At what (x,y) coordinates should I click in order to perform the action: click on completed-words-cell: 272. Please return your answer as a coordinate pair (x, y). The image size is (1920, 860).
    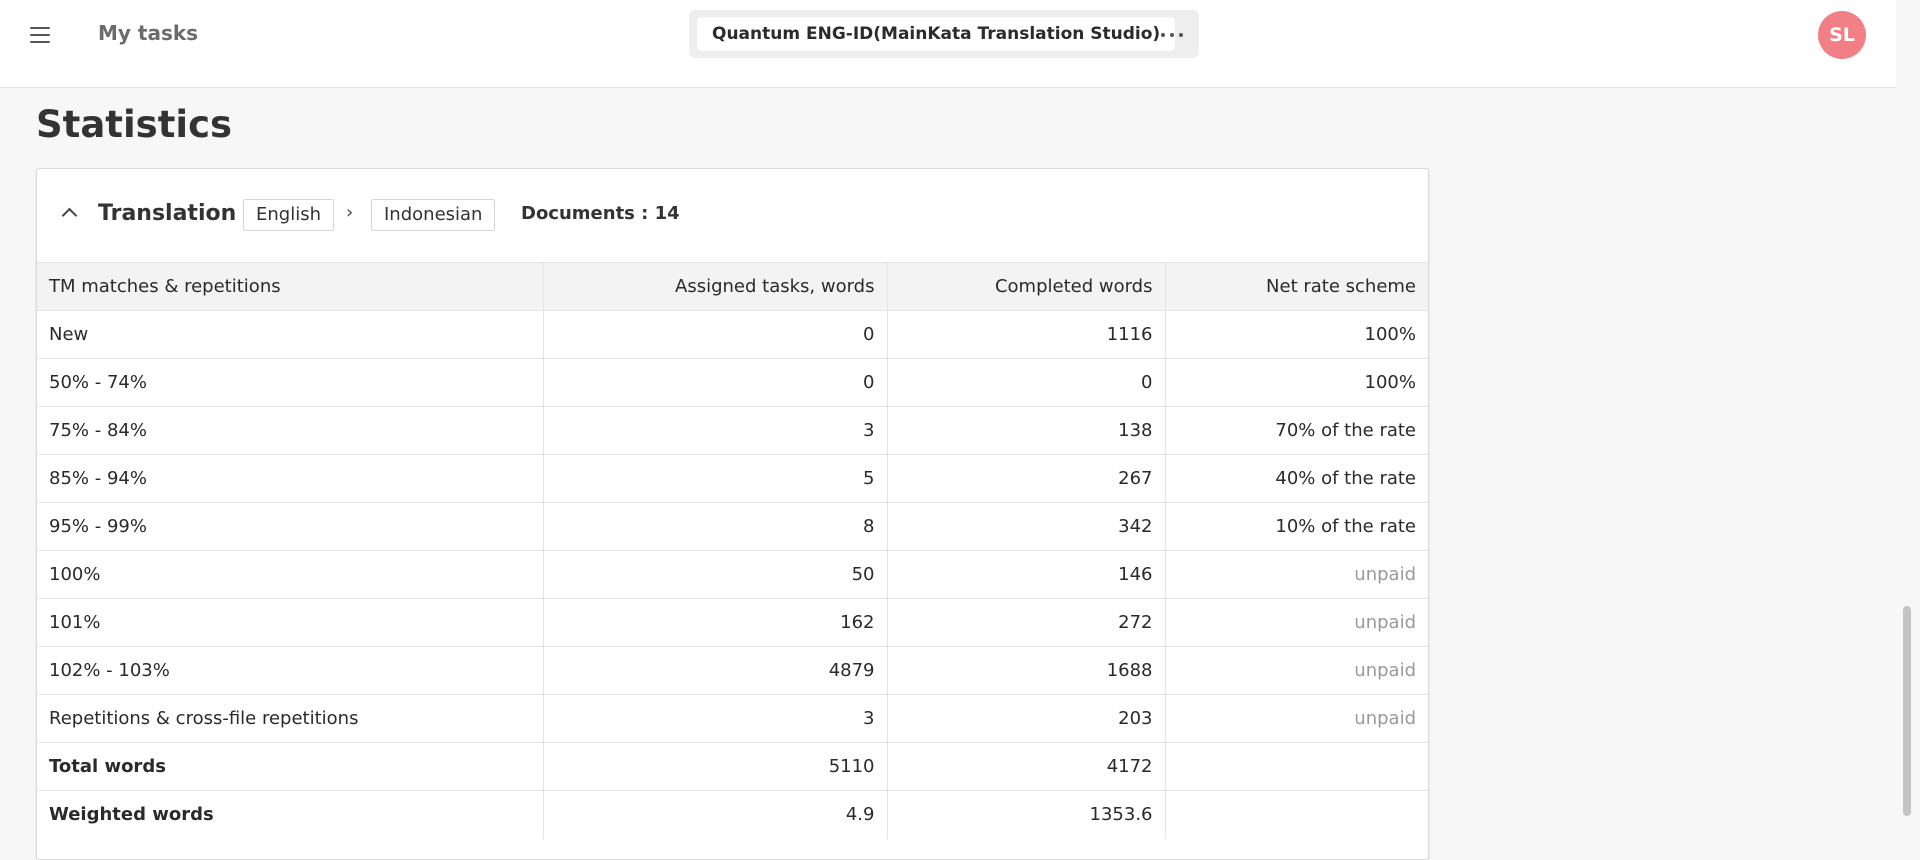
    Looking at the image, I should click on (1026, 622).